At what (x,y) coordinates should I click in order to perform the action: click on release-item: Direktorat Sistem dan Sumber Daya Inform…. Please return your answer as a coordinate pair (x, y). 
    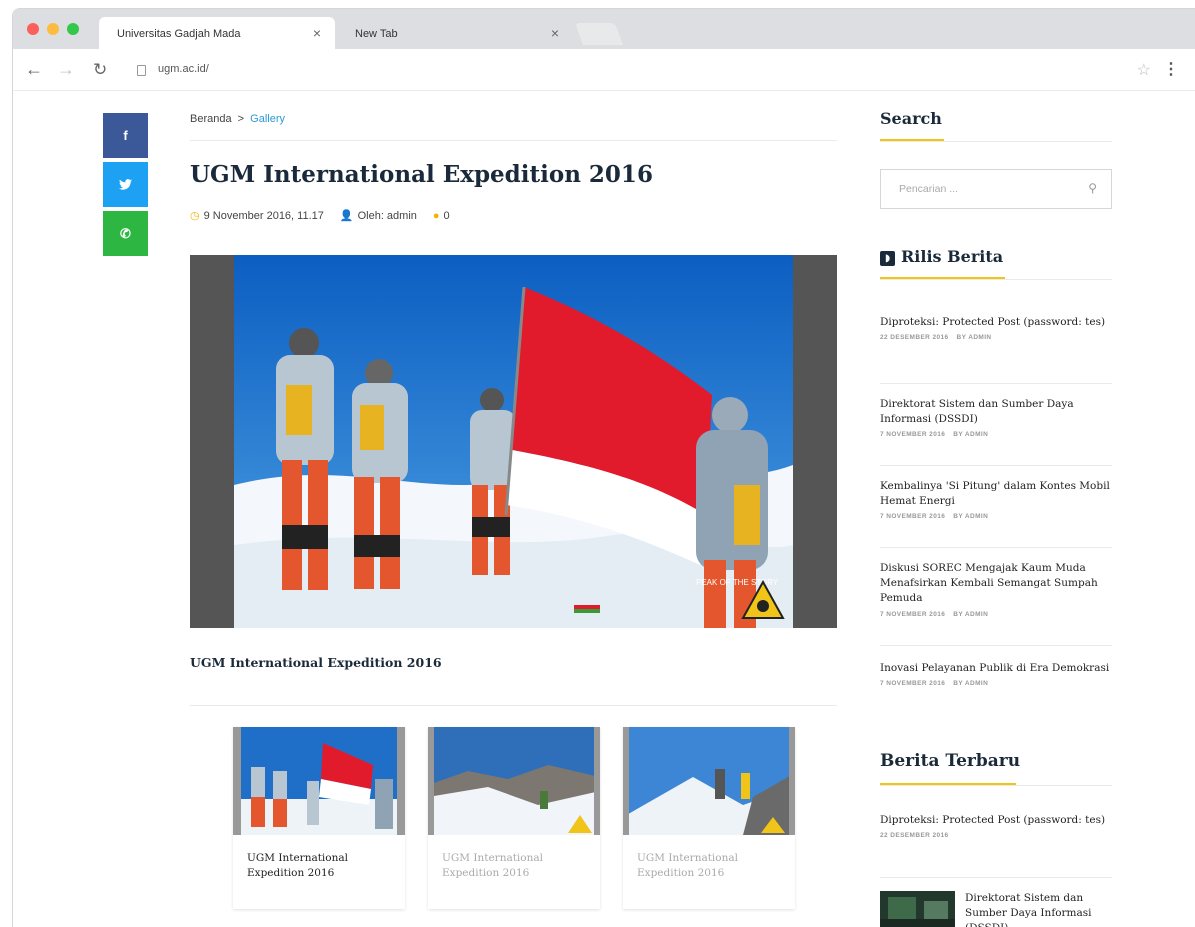
    Looking at the image, I should click on (996, 417).